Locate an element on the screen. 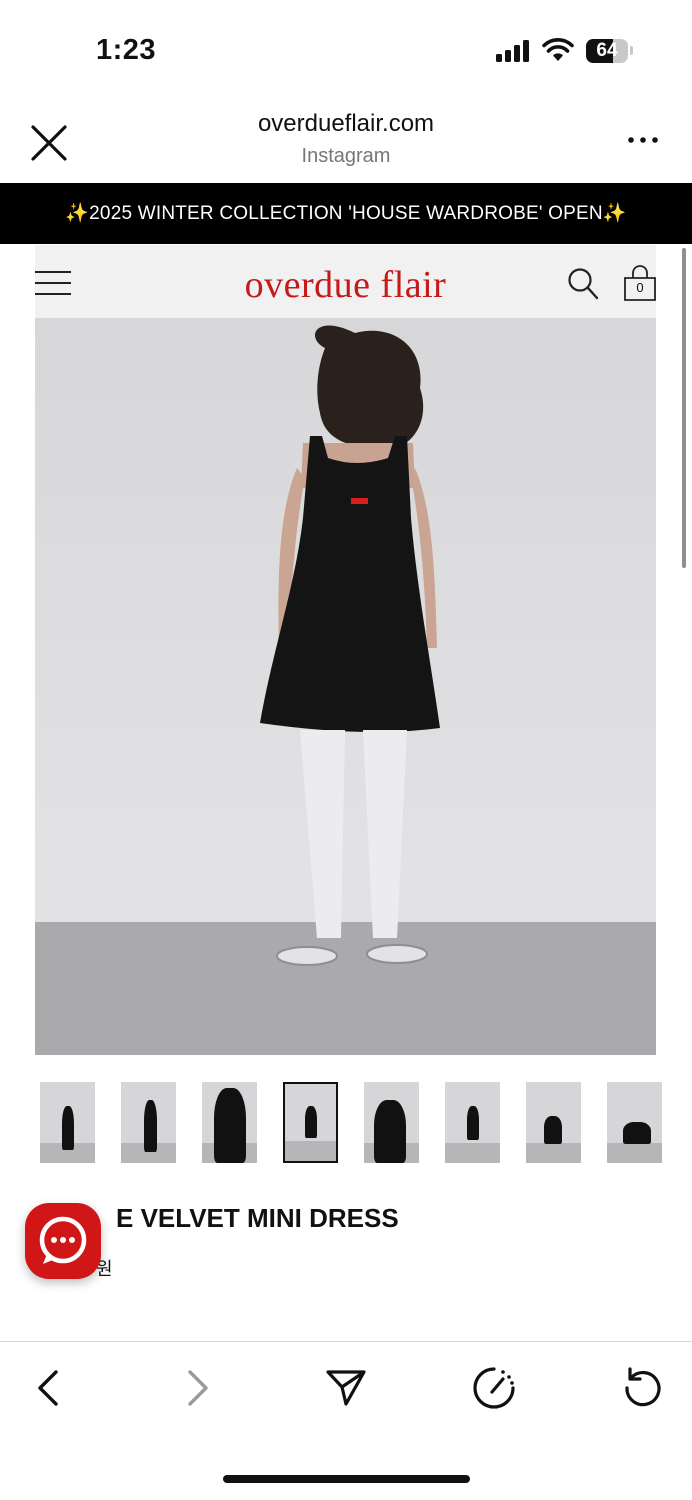 Image resolution: width=692 pixels, height=1500 pixels. cart-count: 0 is located at coordinates (640, 287).